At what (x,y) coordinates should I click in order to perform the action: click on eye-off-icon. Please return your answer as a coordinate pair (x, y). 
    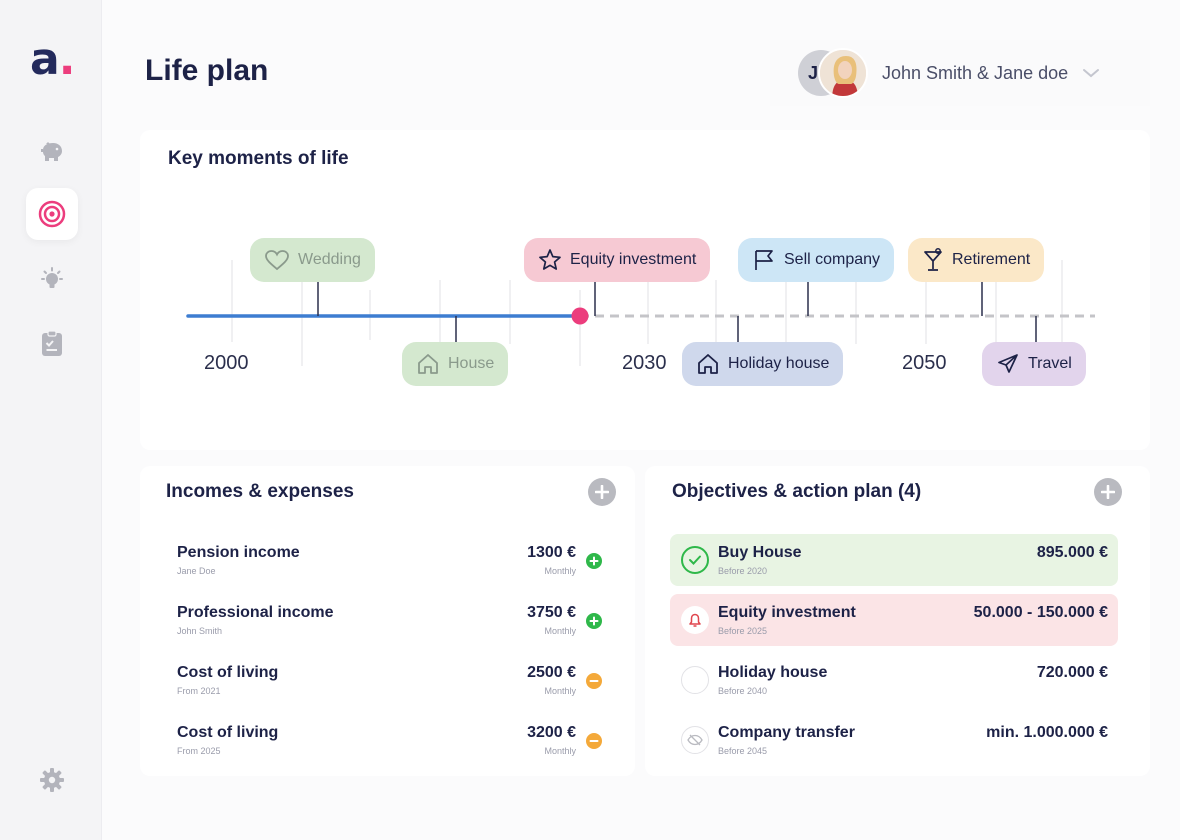
    Looking at the image, I should click on (695, 740).